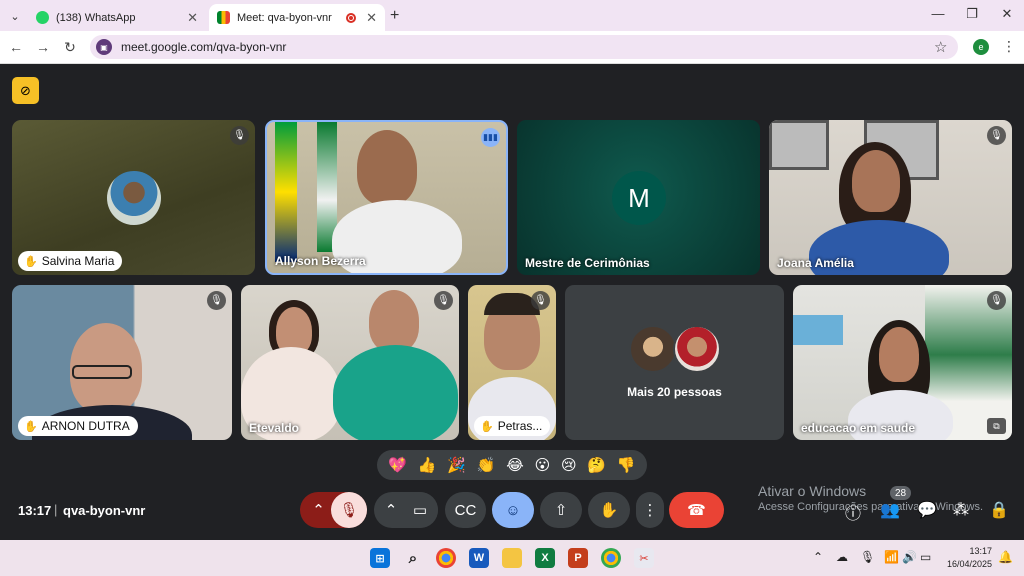  What do you see at coordinates (961, 510) in the screenshot?
I see `activities-icon: ⁂` at bounding box center [961, 510].